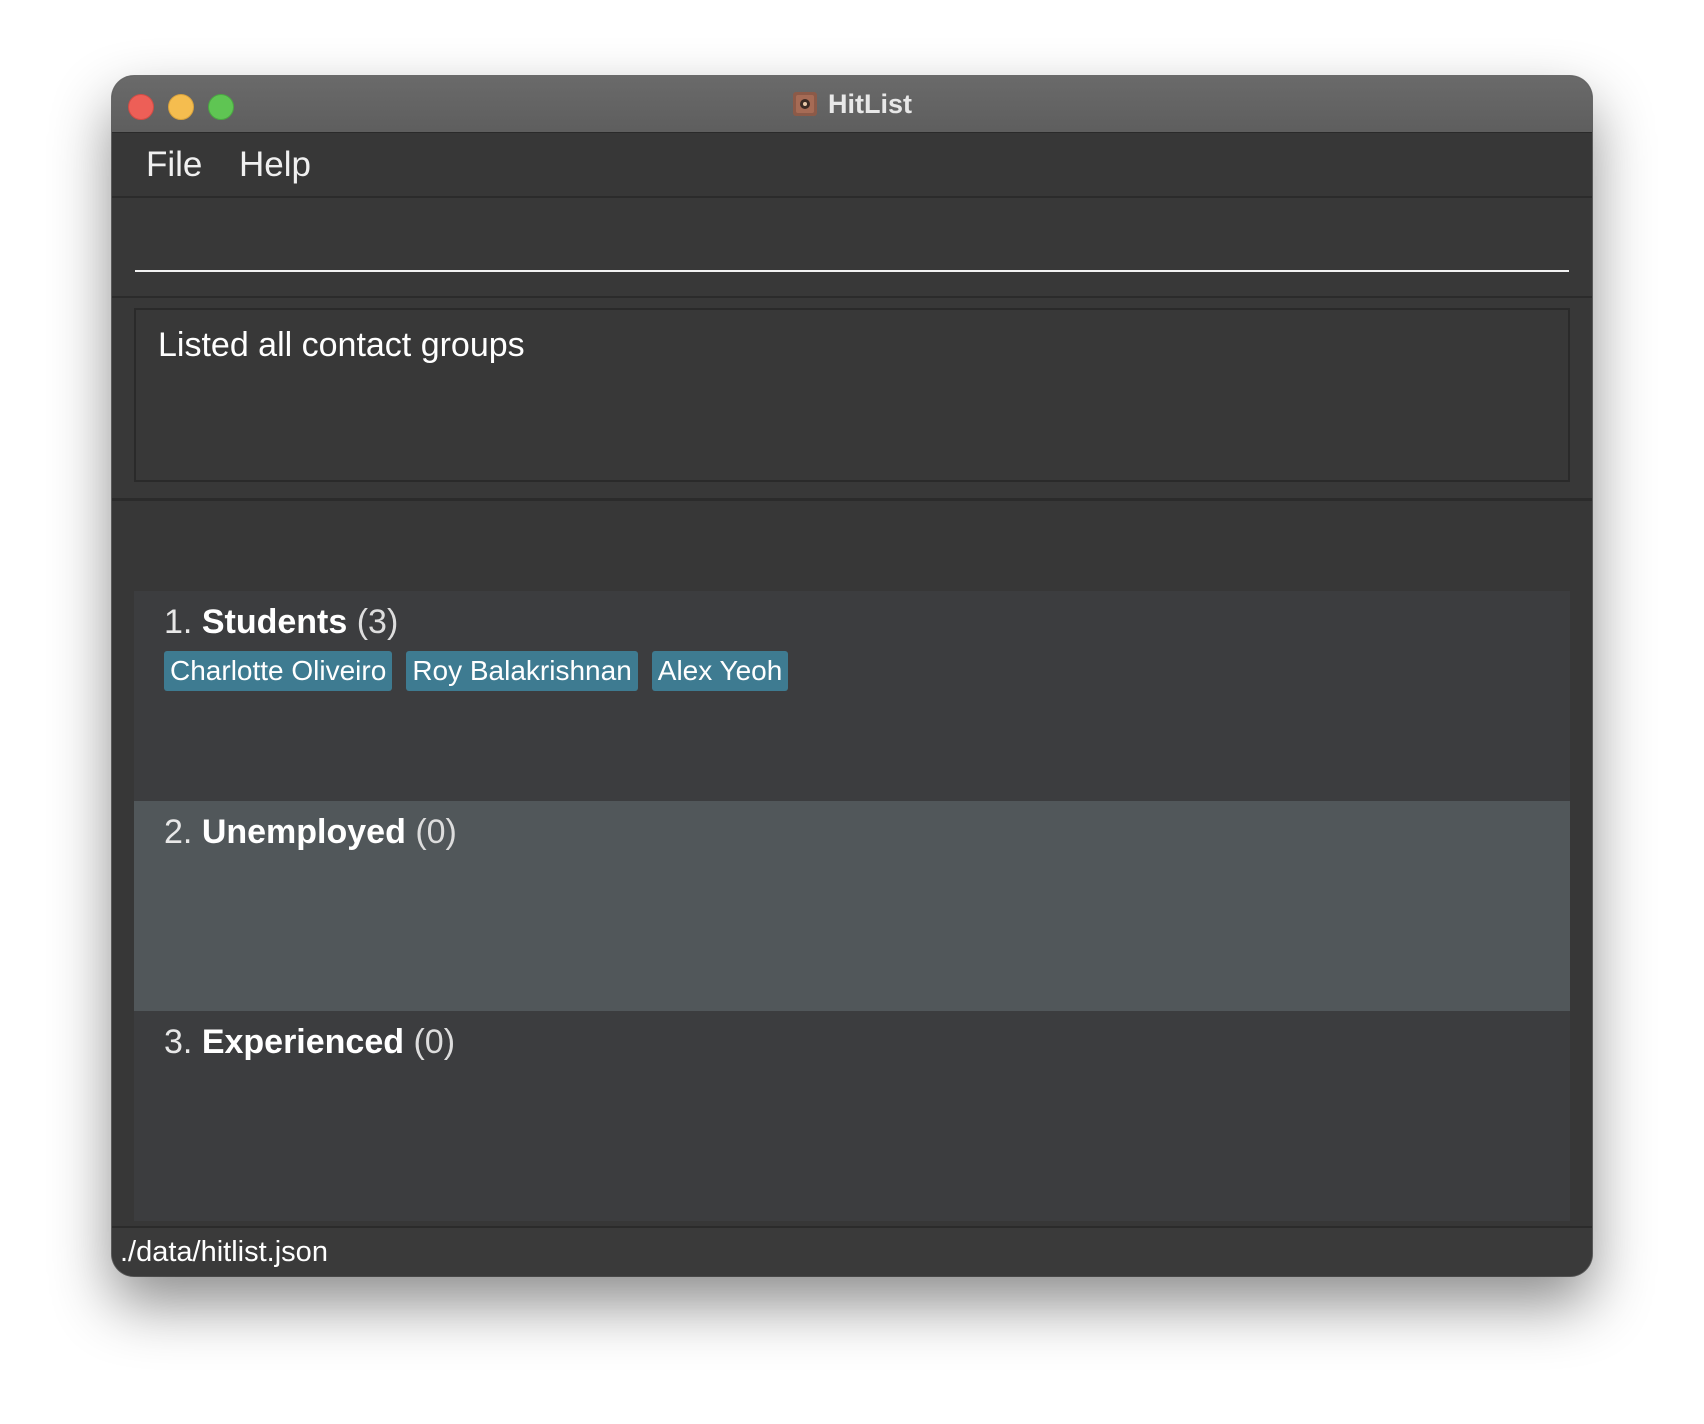 Image resolution: width=1704 pixels, height=1424 pixels. What do you see at coordinates (377, 622) in the screenshot?
I see `group-count: (3)` at bounding box center [377, 622].